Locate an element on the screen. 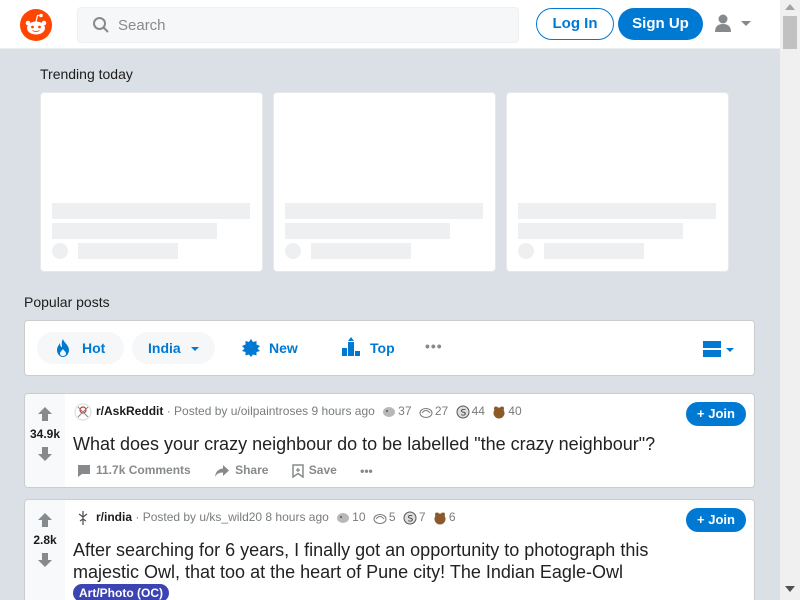 This screenshot has height=600, width=800. comments-label: 11.7k Comments is located at coordinates (143, 470).